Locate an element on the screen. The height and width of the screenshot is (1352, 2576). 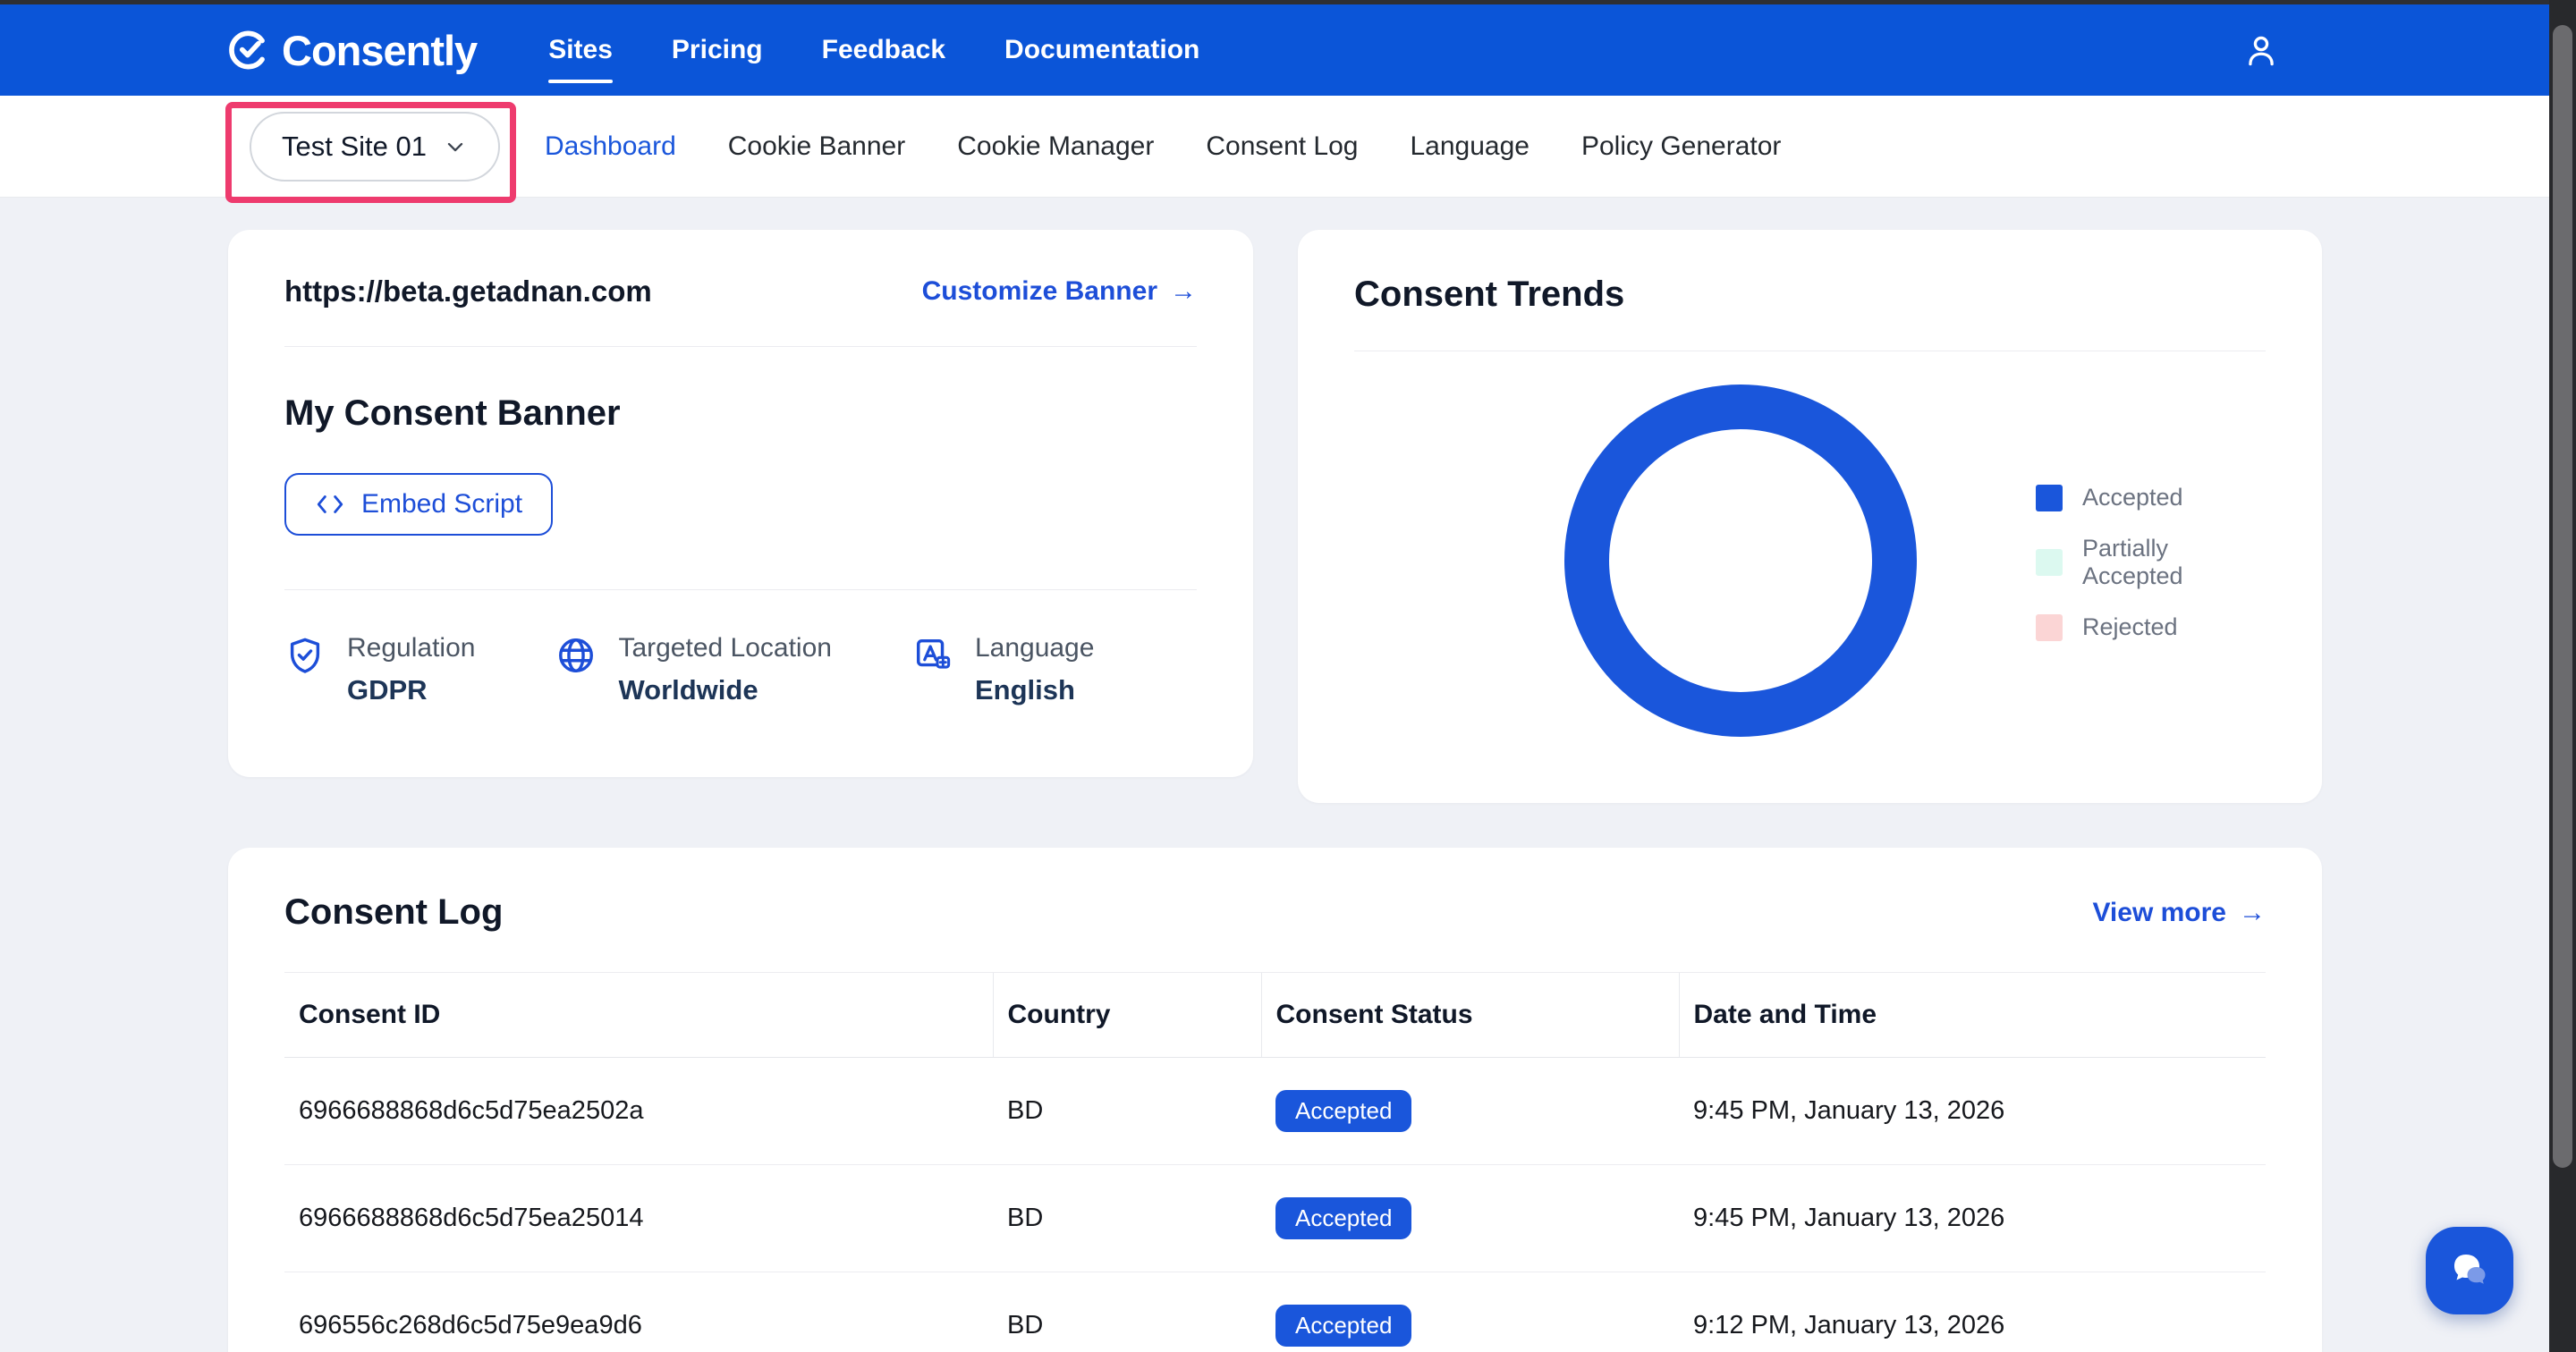
brand-logo: Consently is located at coordinates (352, 50).